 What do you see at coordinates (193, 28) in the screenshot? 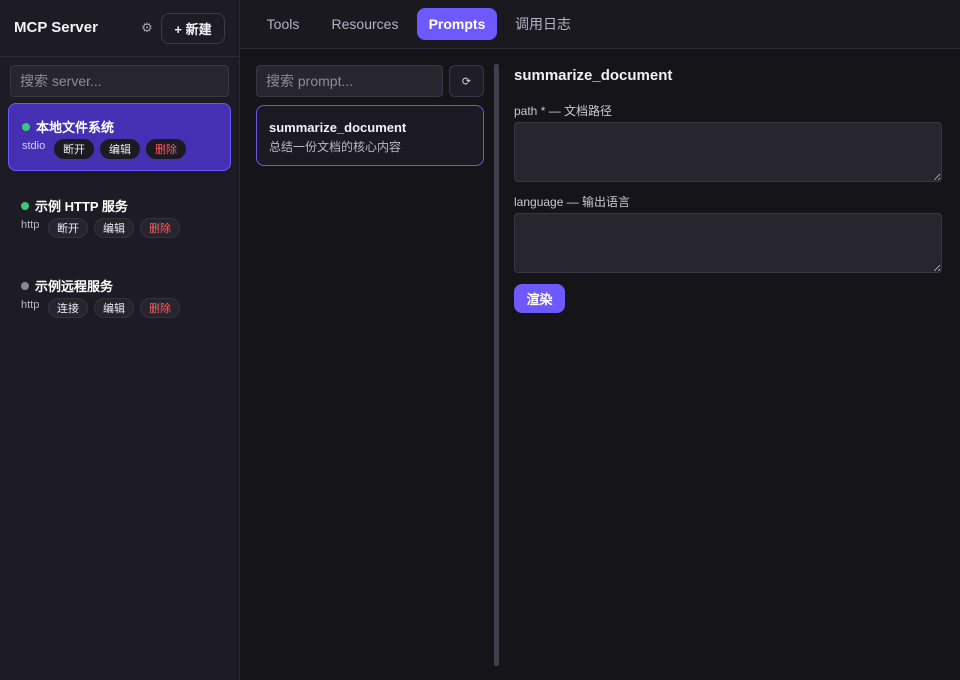
I see `new-server-button: + 新建` at bounding box center [193, 28].